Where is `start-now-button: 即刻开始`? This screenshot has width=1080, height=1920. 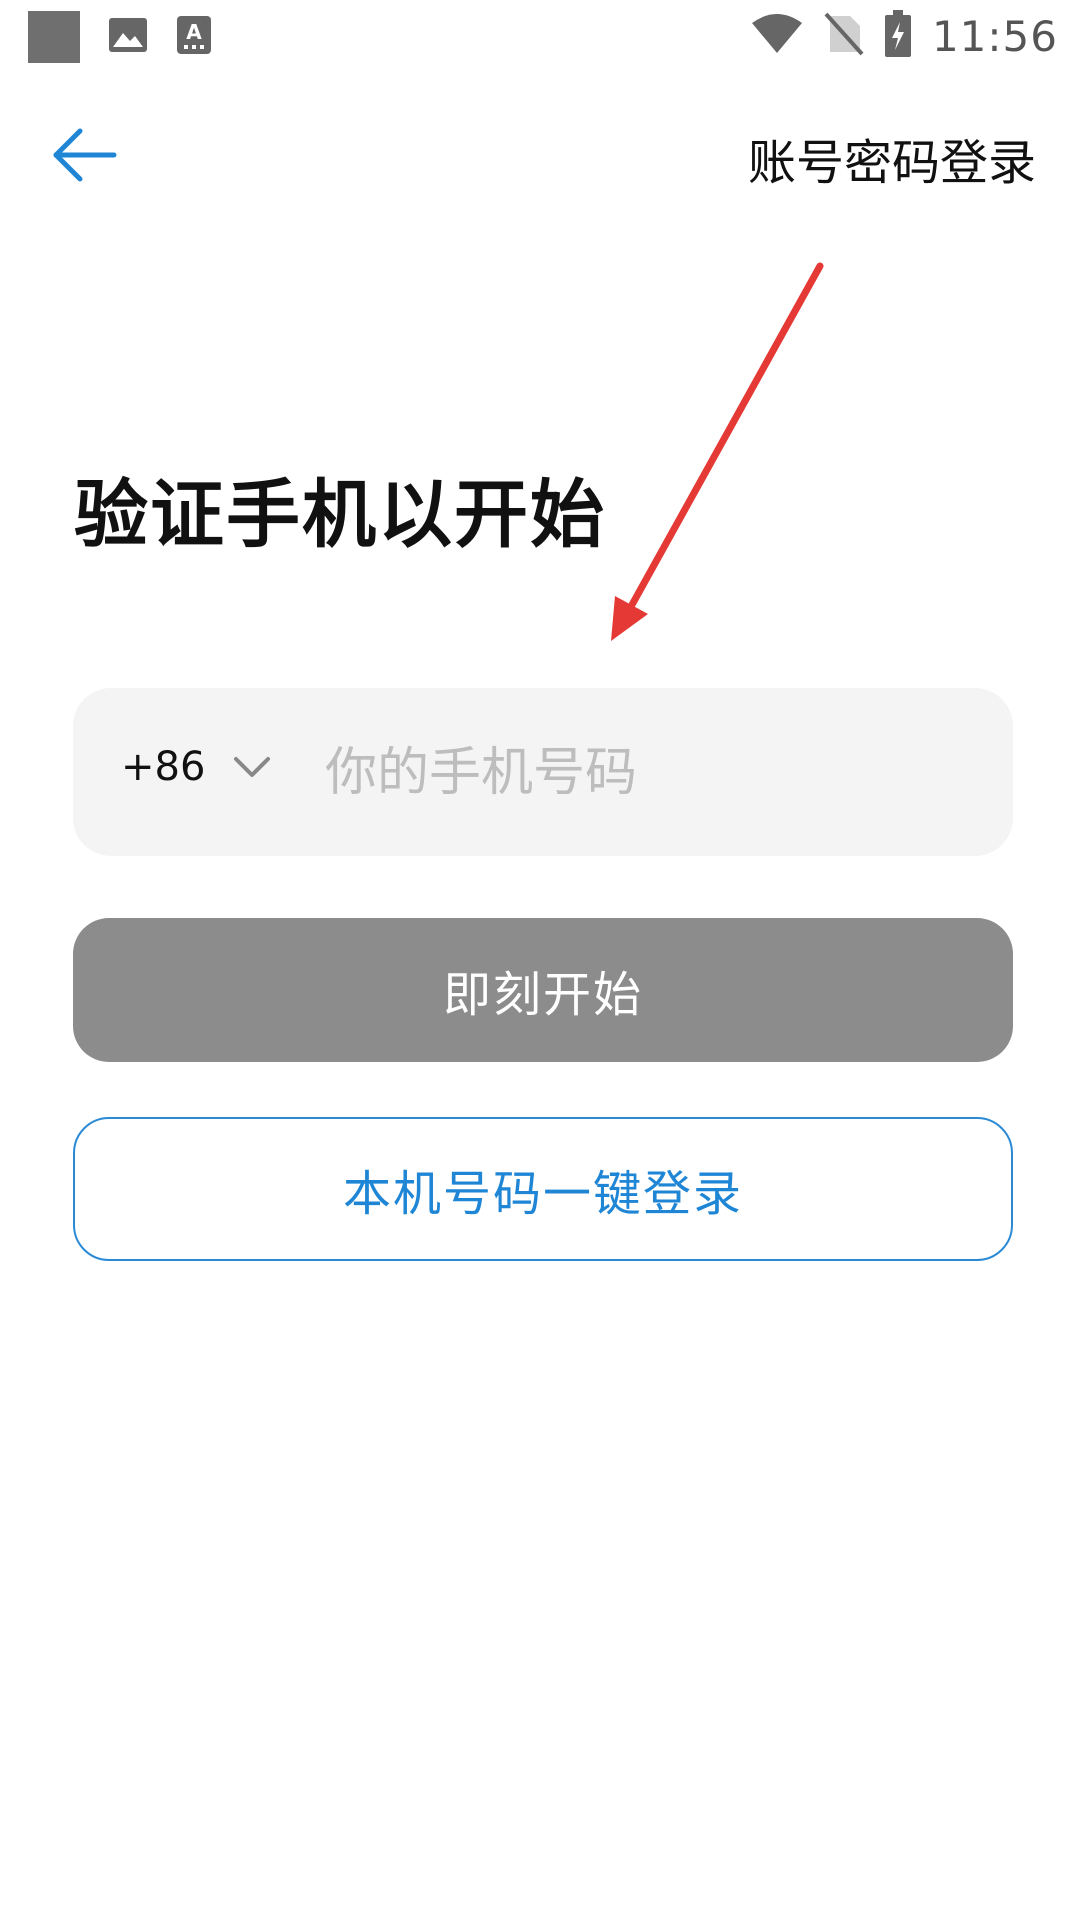 start-now-button: 即刻开始 is located at coordinates (543, 990).